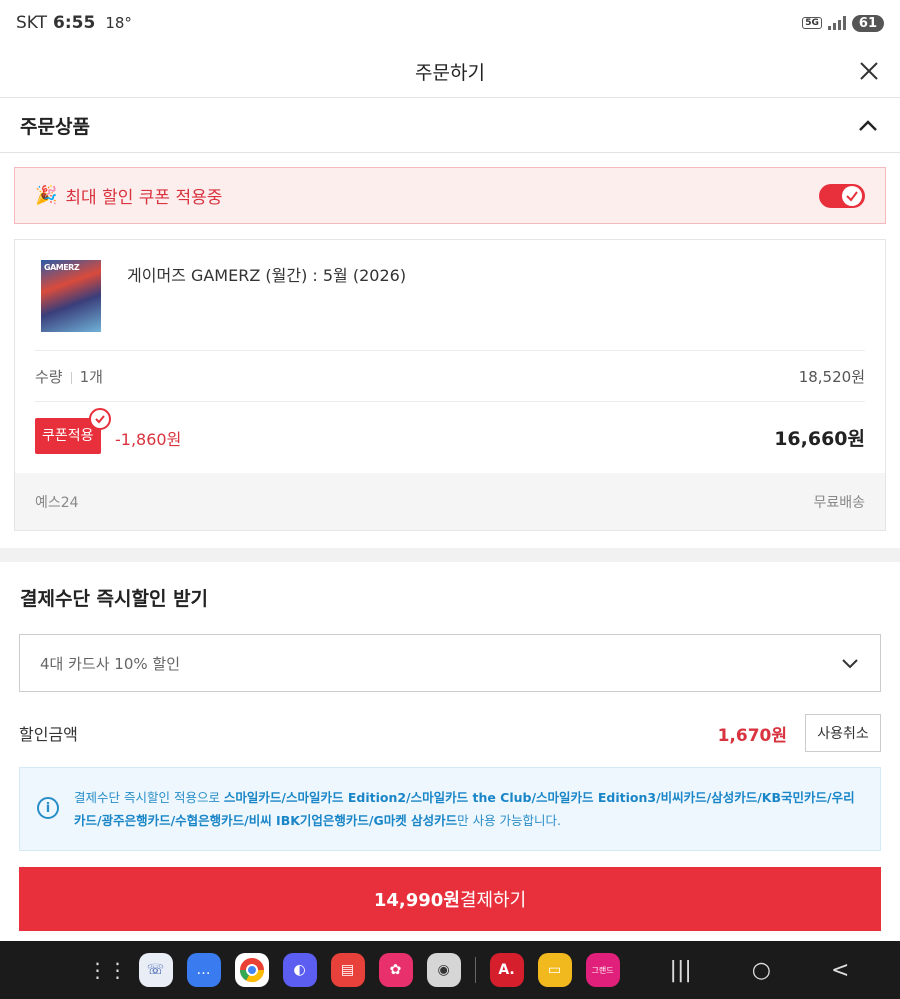  I want to click on taskbar: ⋮⋮ ☏ … ◐ ▤ ✿ ◉ A. ▭ 그랜드 ||| ○ <, so click(450, 970).